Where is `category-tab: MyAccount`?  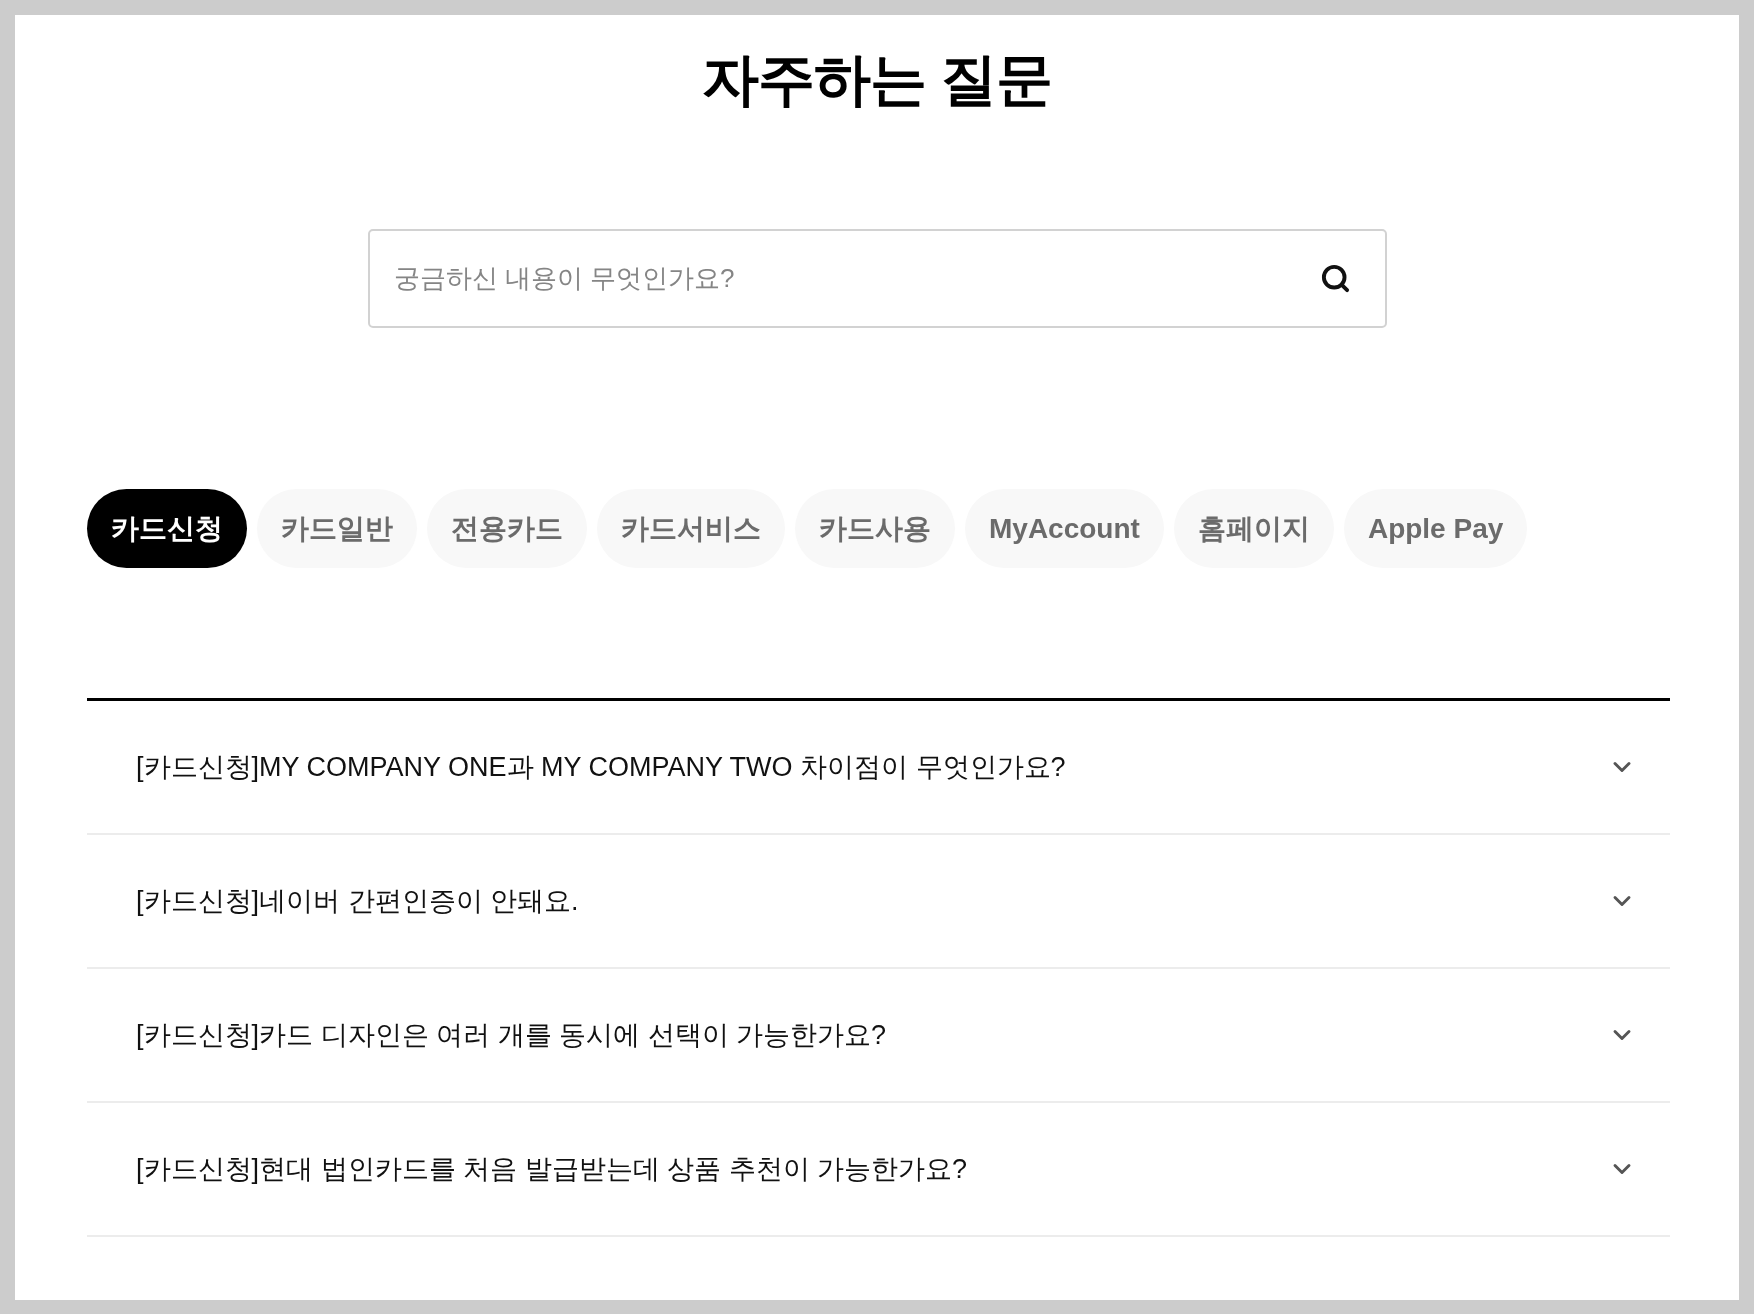
category-tab: MyAccount is located at coordinates (1064, 528).